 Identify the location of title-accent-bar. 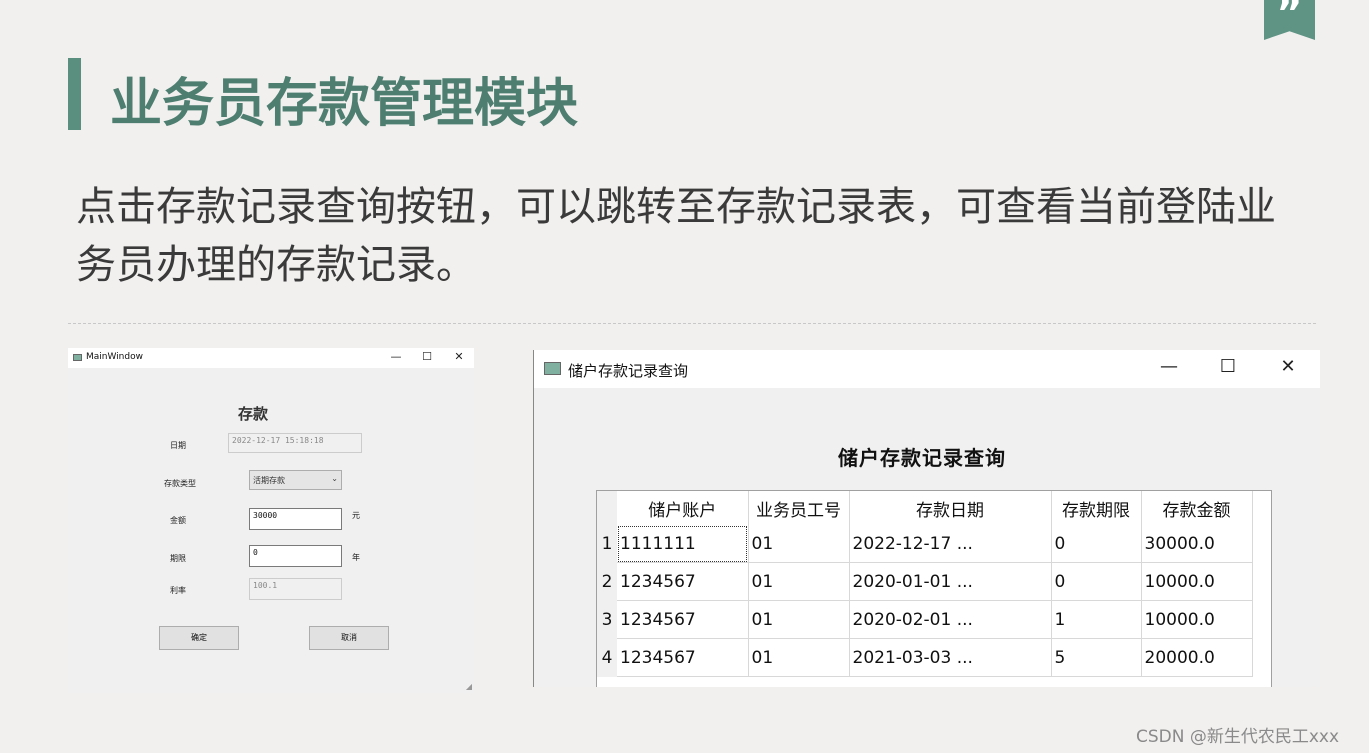
(74, 94).